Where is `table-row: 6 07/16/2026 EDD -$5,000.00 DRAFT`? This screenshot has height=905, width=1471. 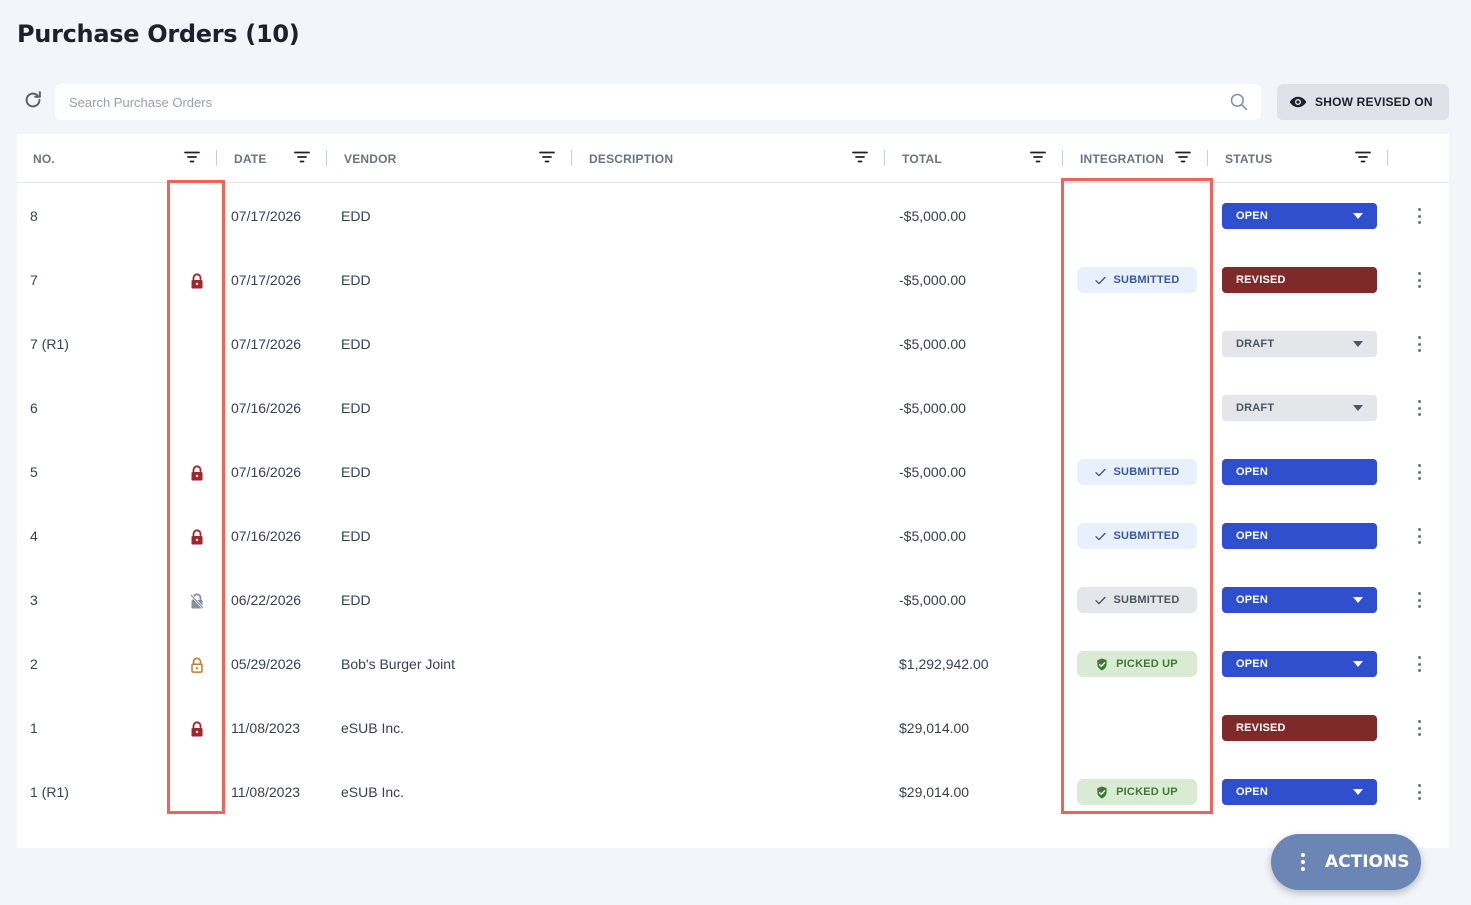
table-row: 6 07/16/2026 EDD -$5,000.00 DRAFT is located at coordinates (733, 408).